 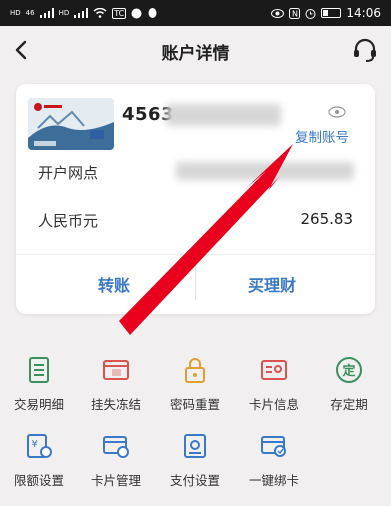 What do you see at coordinates (194, 480) in the screenshot?
I see `service-label: 支付设置` at bounding box center [194, 480].